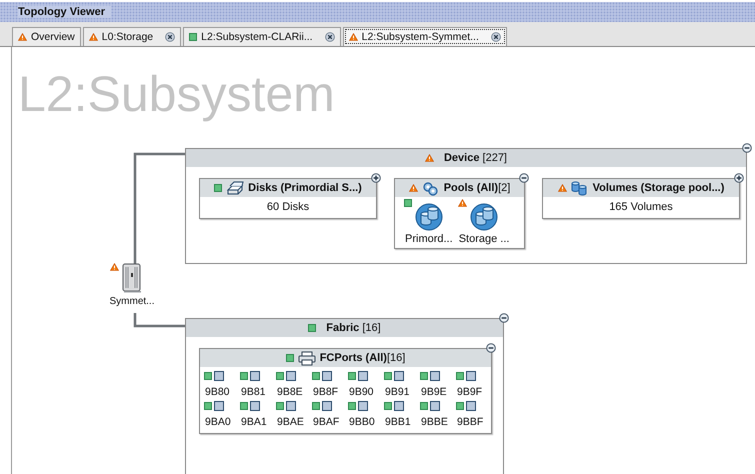 This screenshot has height=474, width=755. Describe the element at coordinates (176, 94) in the screenshot. I see `view-title: L2:Subsystem` at that location.